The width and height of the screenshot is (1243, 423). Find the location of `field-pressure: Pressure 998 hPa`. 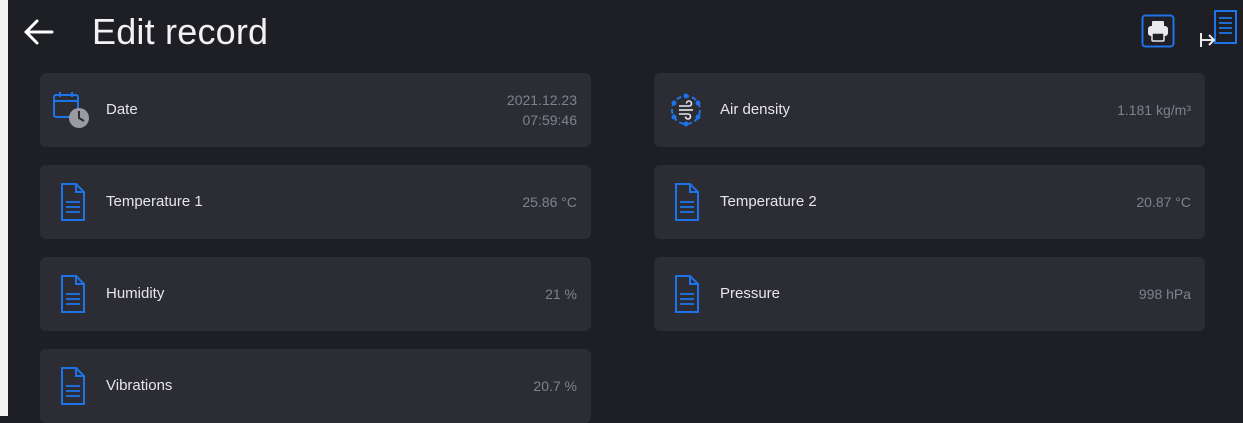

field-pressure: Pressure 998 hPa is located at coordinates (929, 294).